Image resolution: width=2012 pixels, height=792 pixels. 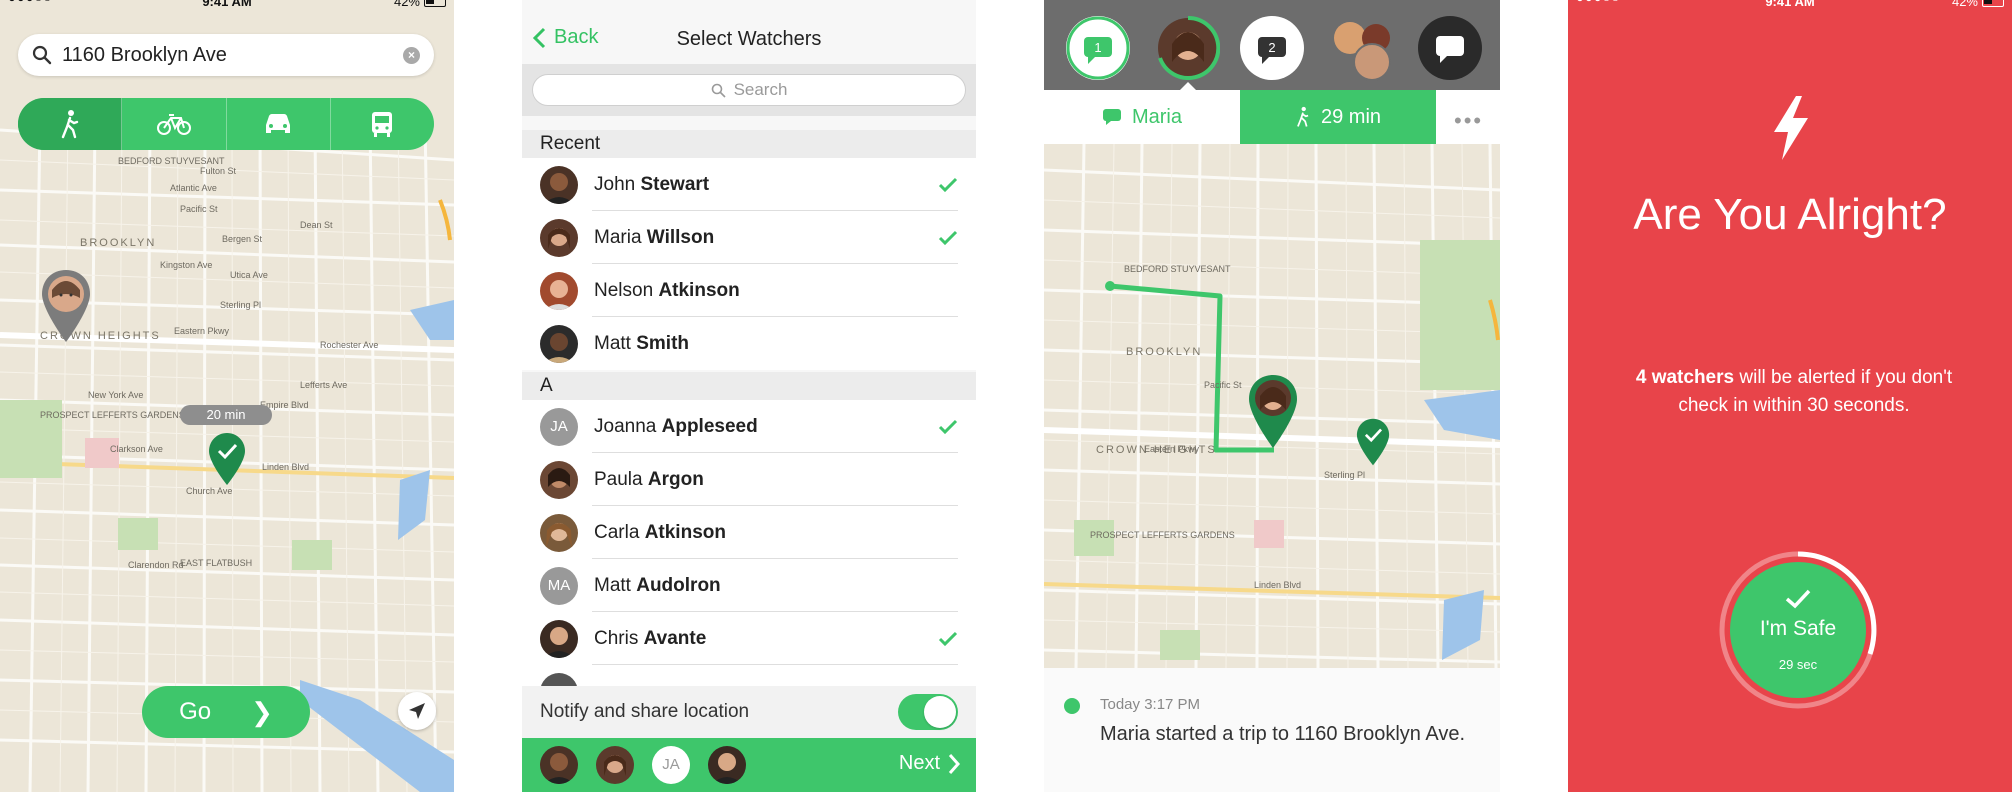 What do you see at coordinates (218, 171) in the screenshot?
I see `map-label-fulton: Fulton St` at bounding box center [218, 171].